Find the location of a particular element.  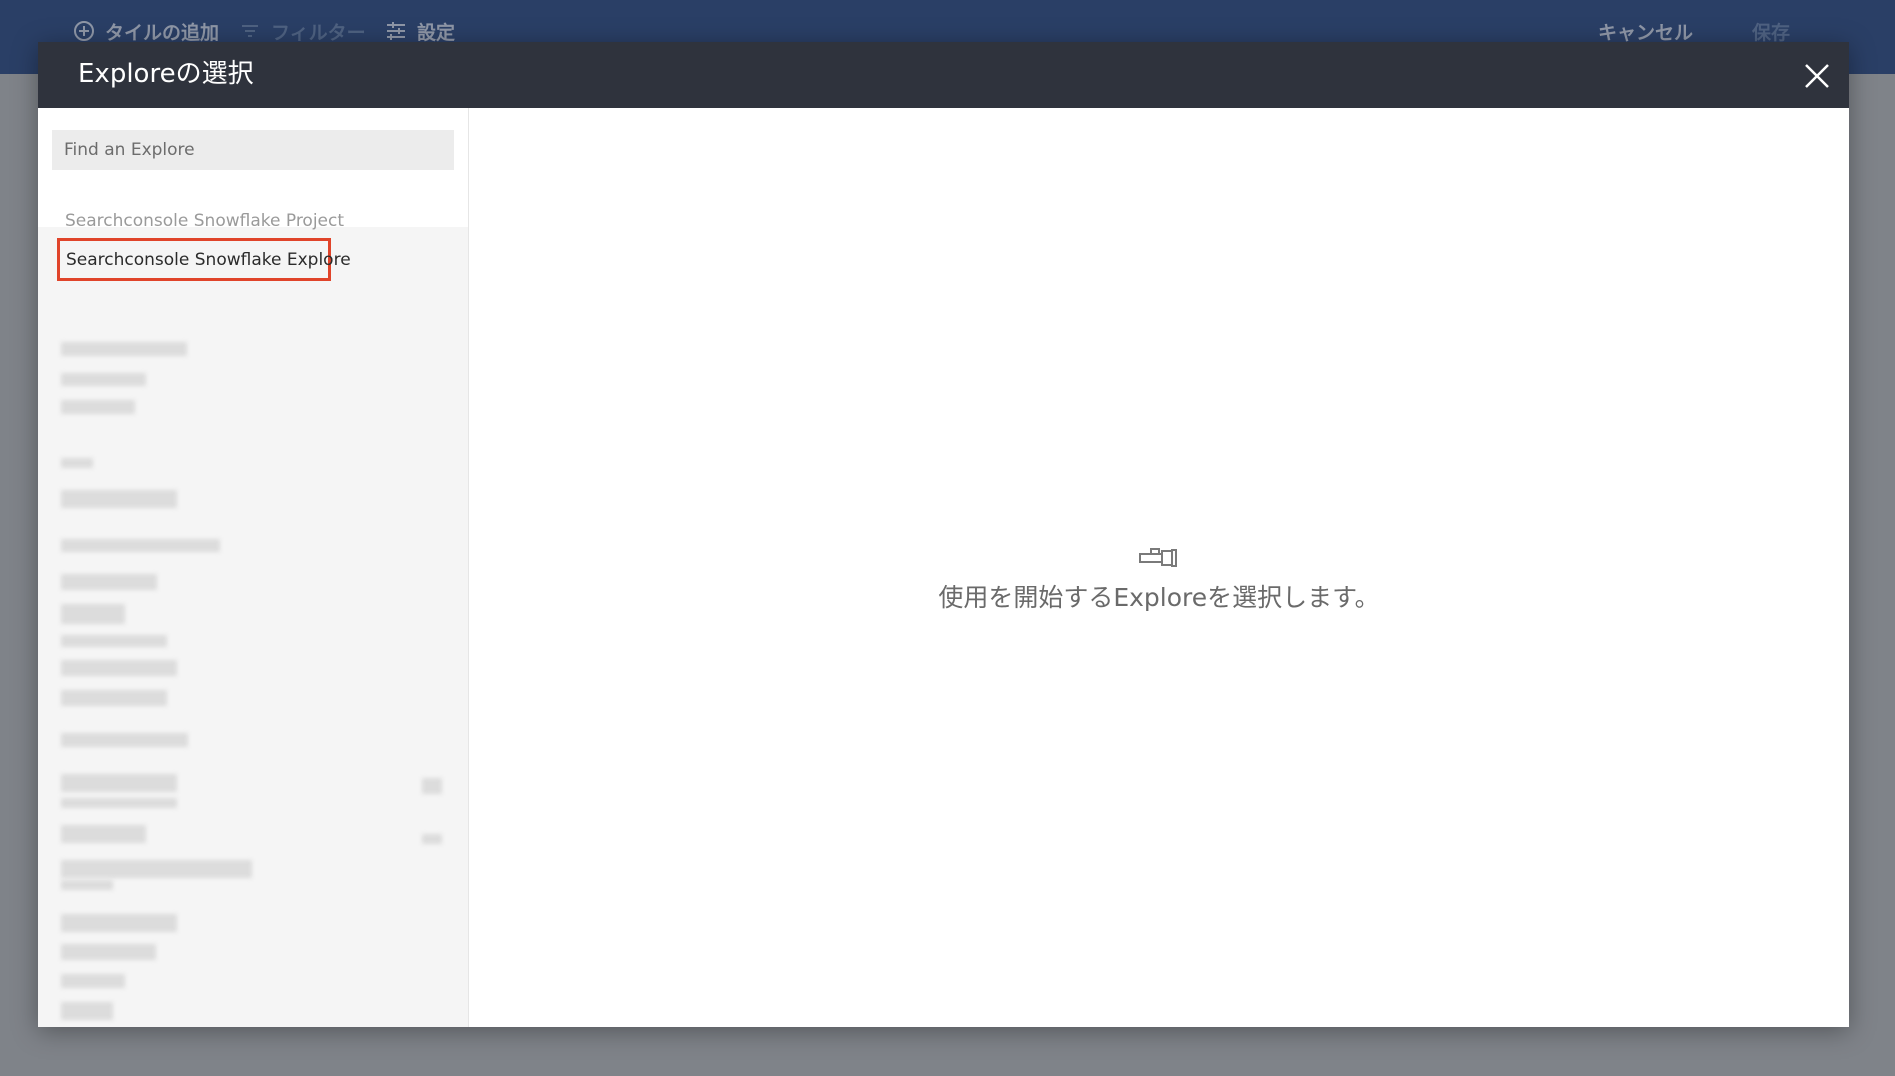

empty-state-message: 使用を開始するExploreを選択します。 is located at coordinates (1159, 597).